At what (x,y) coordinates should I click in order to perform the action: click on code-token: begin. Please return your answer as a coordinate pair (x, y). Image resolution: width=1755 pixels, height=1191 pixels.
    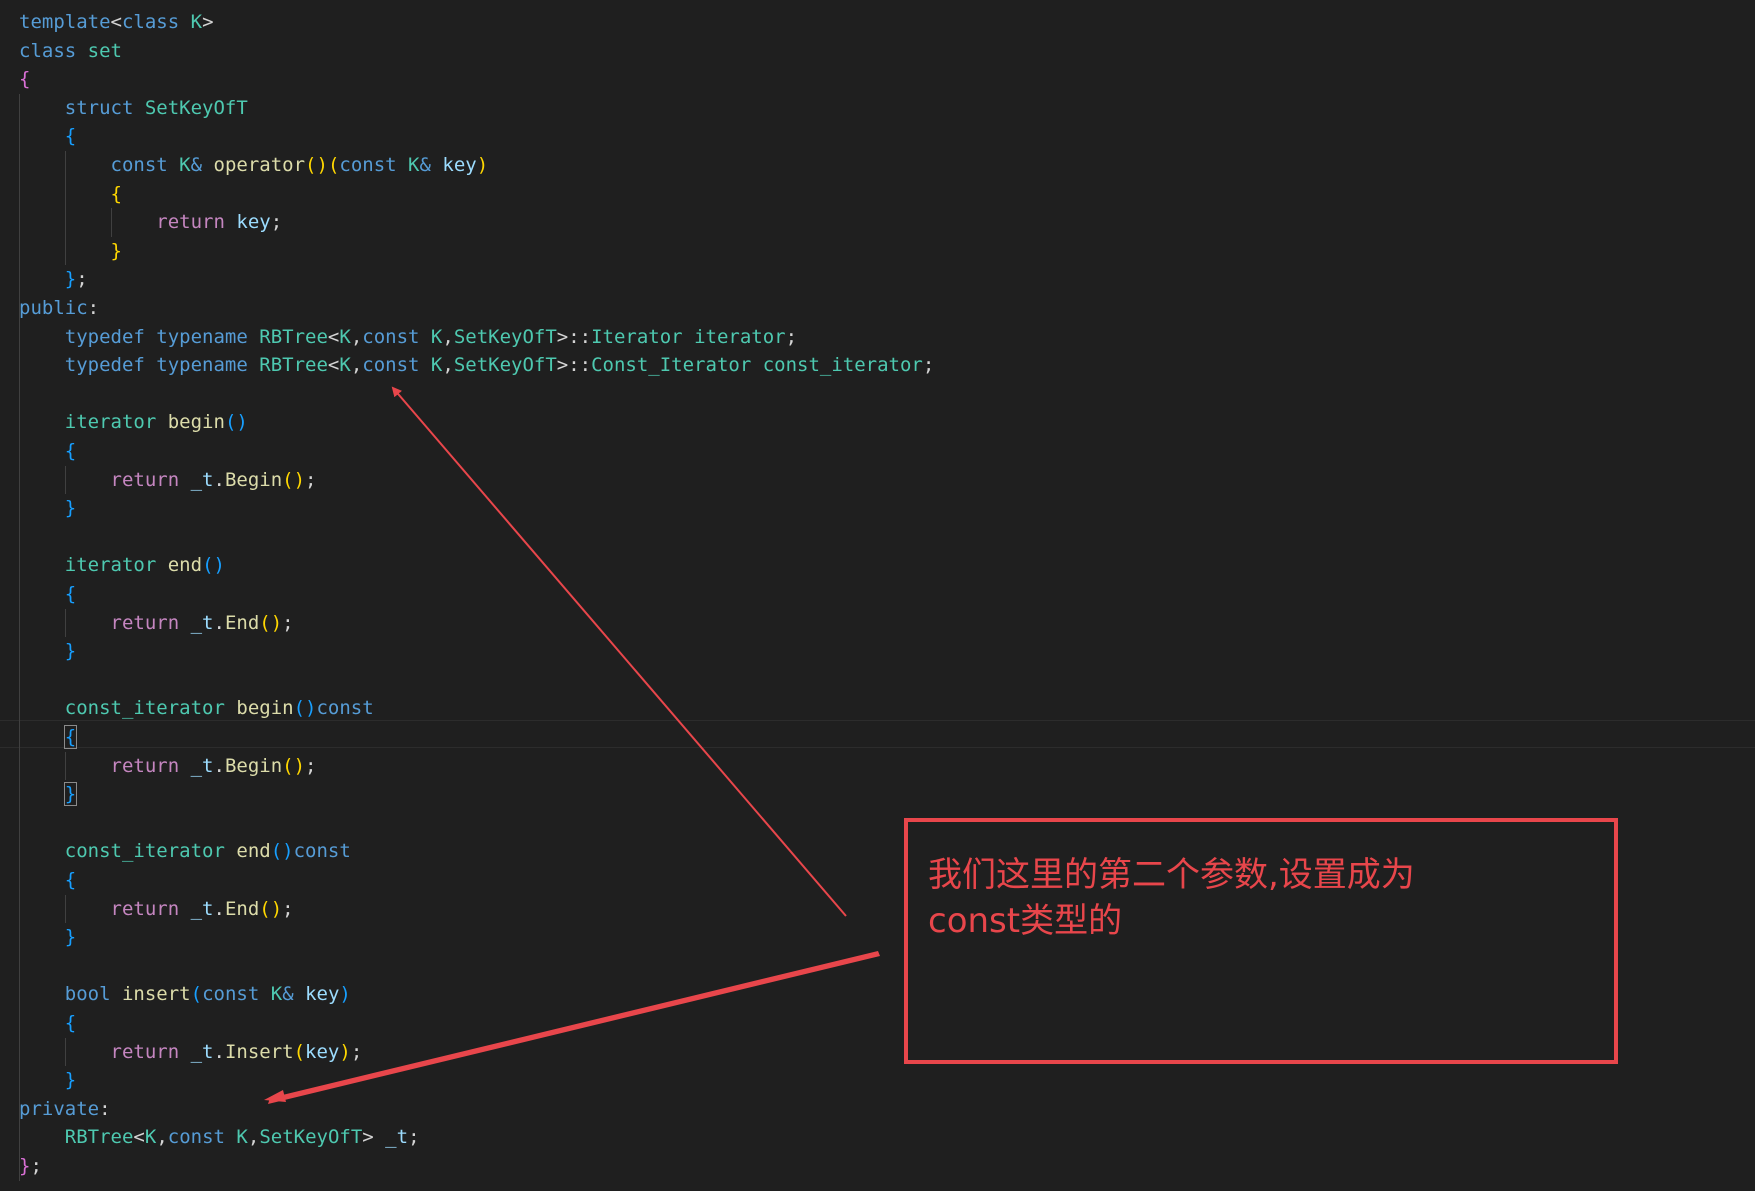
    Looking at the image, I should click on (196, 422).